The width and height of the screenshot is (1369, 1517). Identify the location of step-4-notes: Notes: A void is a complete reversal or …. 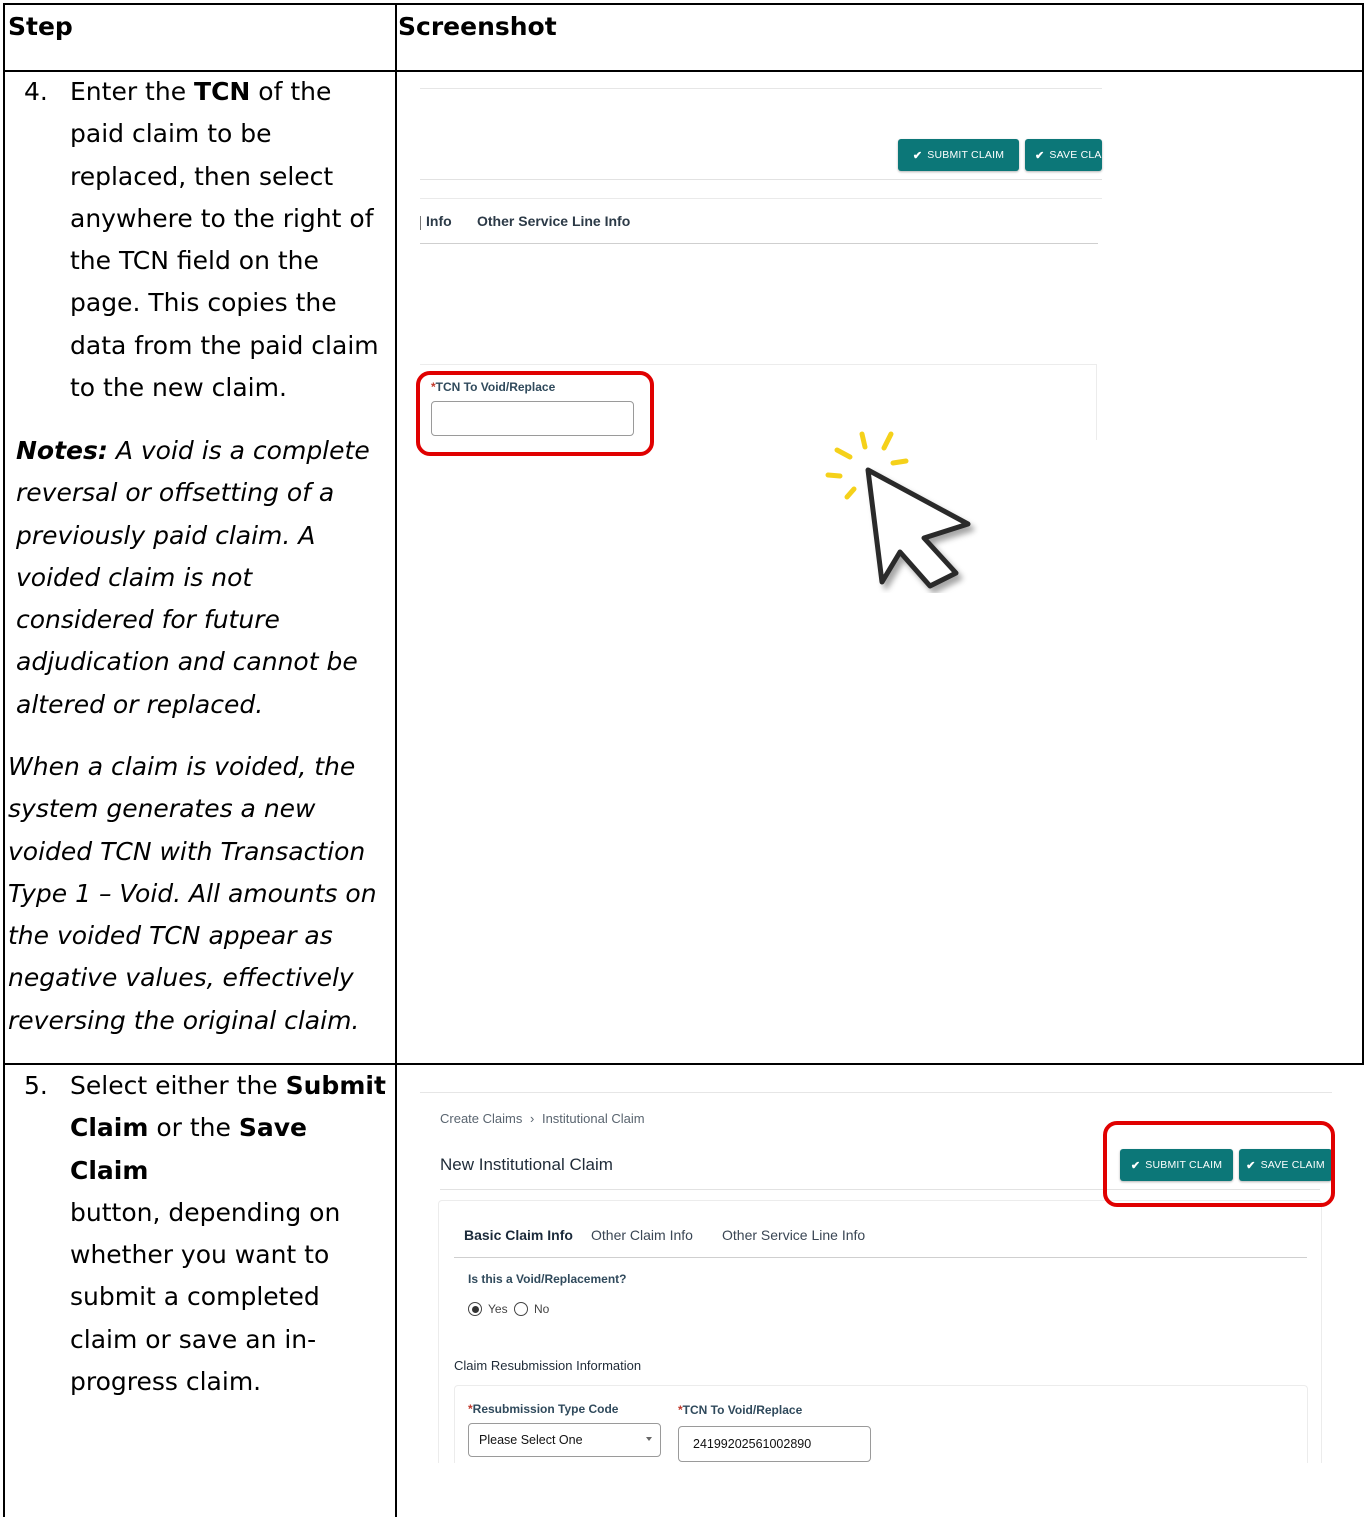
(193, 577).